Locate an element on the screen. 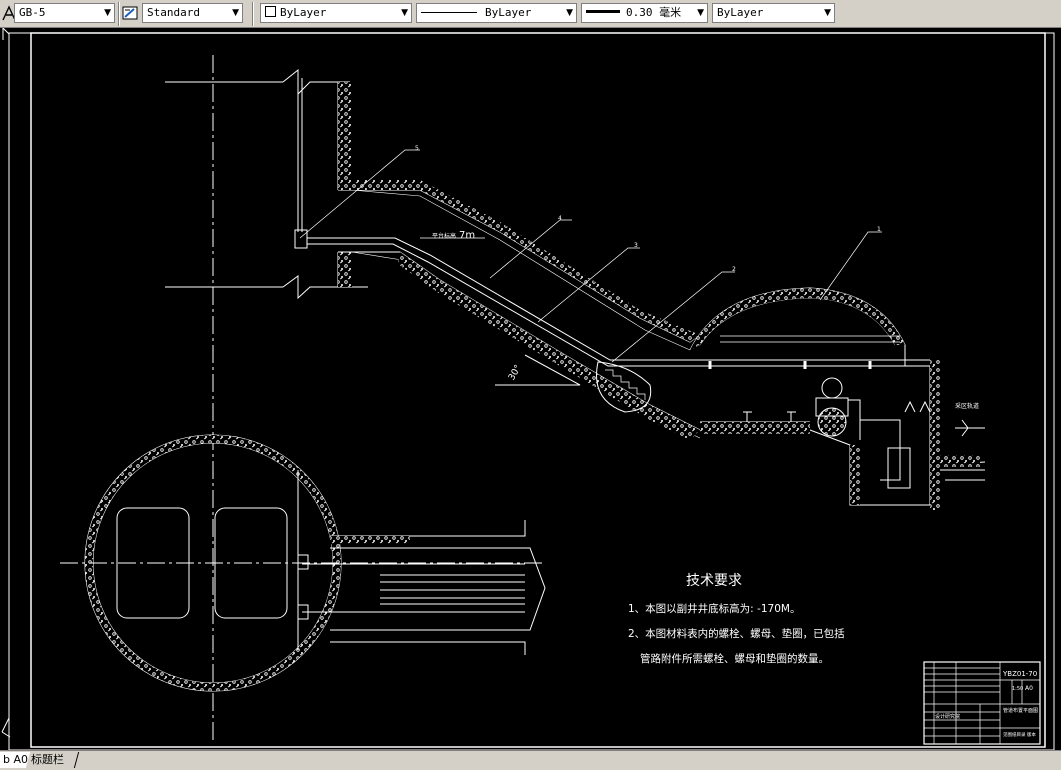 This screenshot has width=1061, height=770. note-line-3: 管路附件所需螺栓、螺母和垫圈的数量。 is located at coordinates (734, 658).